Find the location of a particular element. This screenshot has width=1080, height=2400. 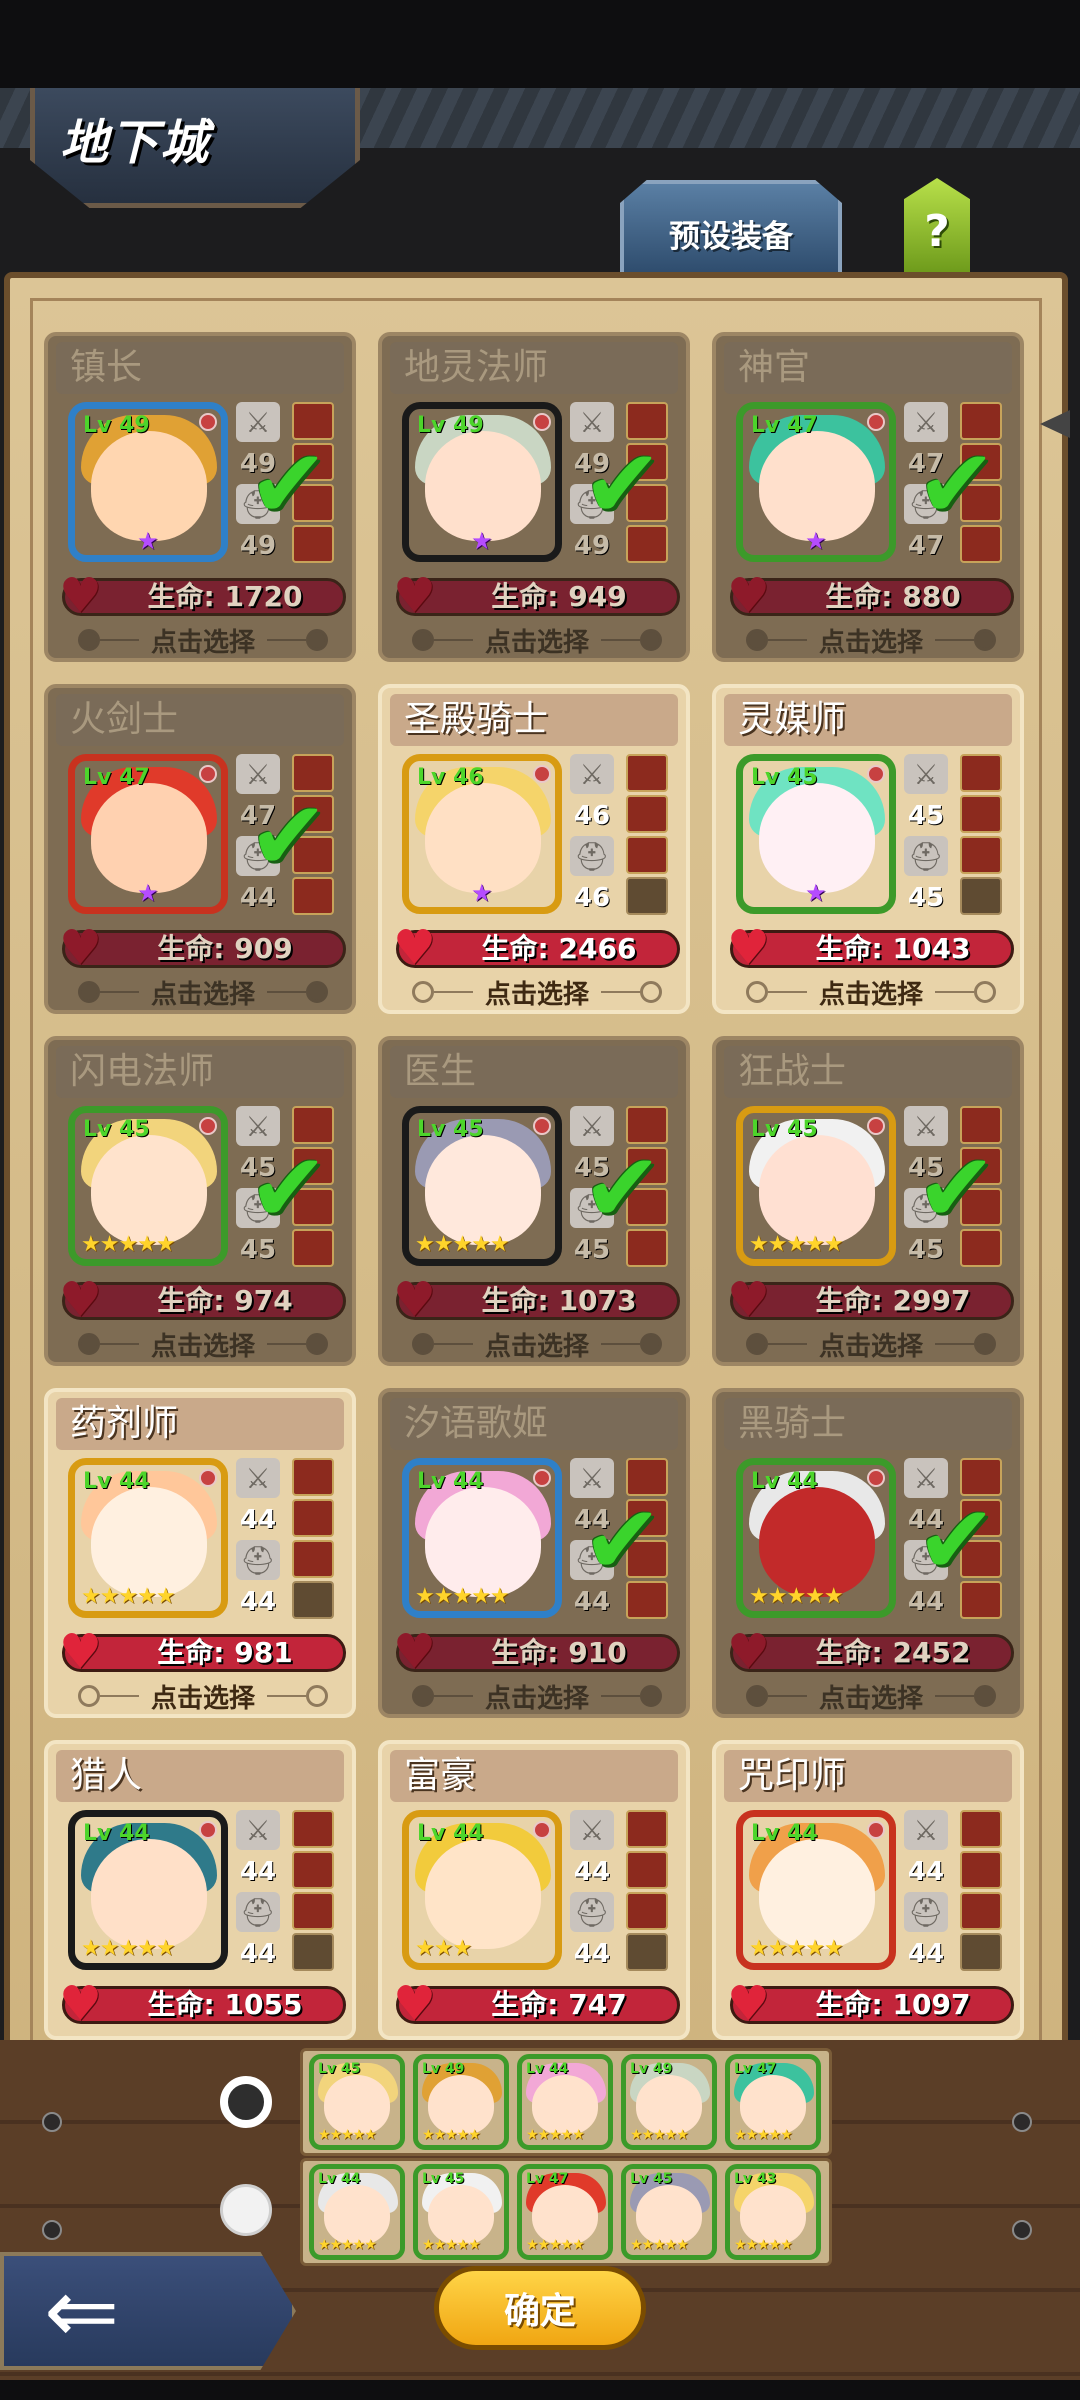

hero-name: 咒印师 is located at coordinates (868, 1776).